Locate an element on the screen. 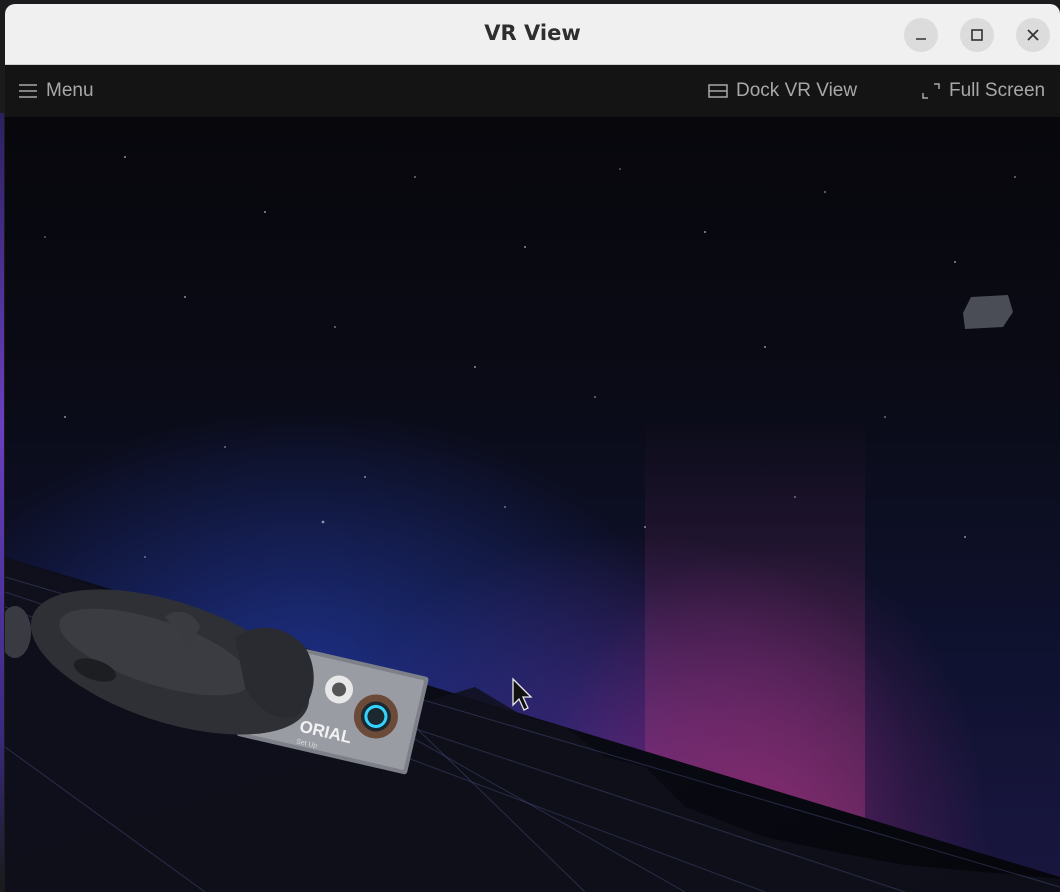  background-window-edge is located at coordinates (2, 500).